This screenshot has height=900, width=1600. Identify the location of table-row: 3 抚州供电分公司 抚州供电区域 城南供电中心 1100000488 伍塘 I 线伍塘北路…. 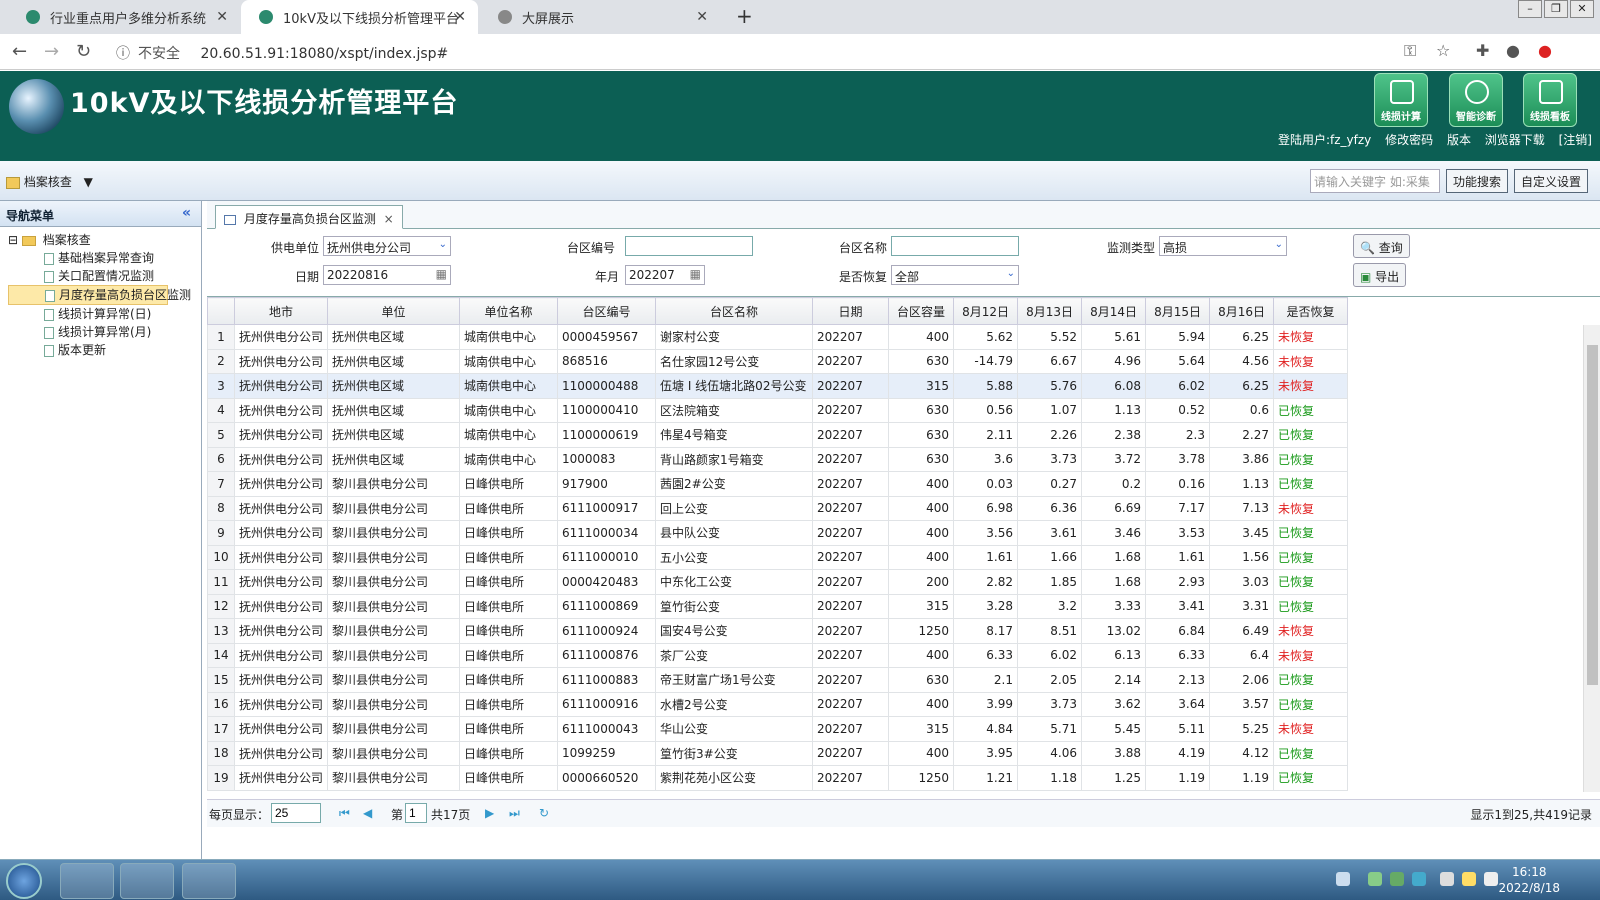
(778, 386).